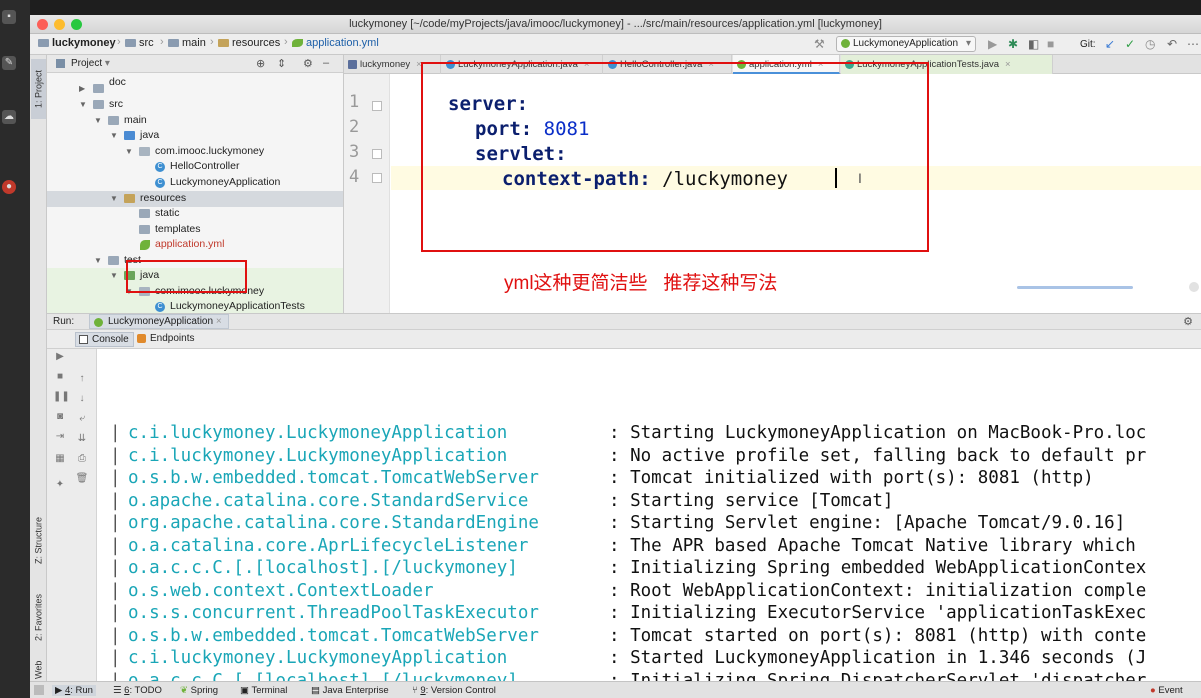 The height and width of the screenshot is (698, 1201). Describe the element at coordinates (263, 690) in the screenshot. I see `tool-tab-terminal: ▣ Terminal` at that location.